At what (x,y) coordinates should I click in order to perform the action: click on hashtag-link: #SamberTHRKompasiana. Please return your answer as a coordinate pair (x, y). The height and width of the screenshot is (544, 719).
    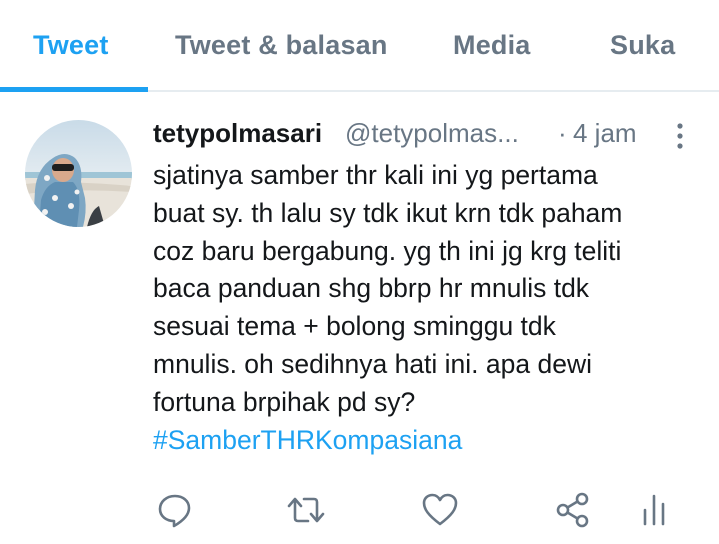
    Looking at the image, I should click on (425, 441).